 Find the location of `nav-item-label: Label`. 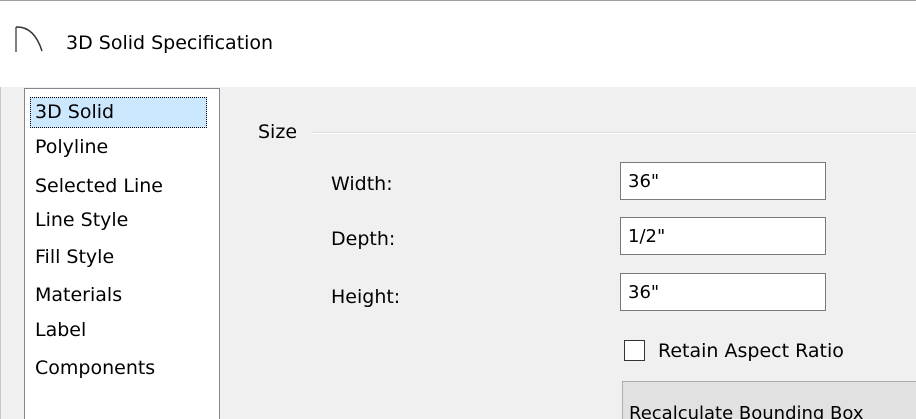

nav-item-label: Label is located at coordinates (60, 330).